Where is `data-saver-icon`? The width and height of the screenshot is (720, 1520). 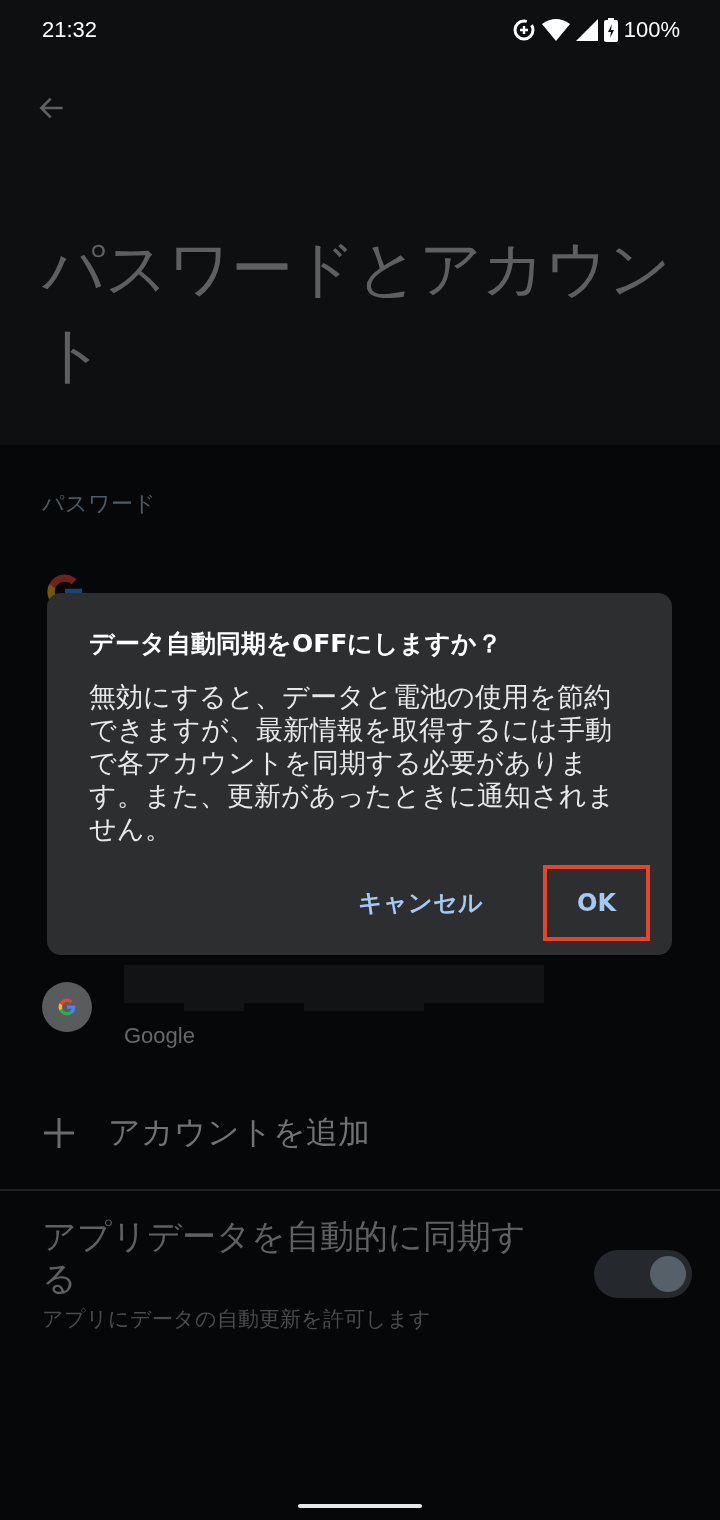 data-saver-icon is located at coordinates (523, 30).